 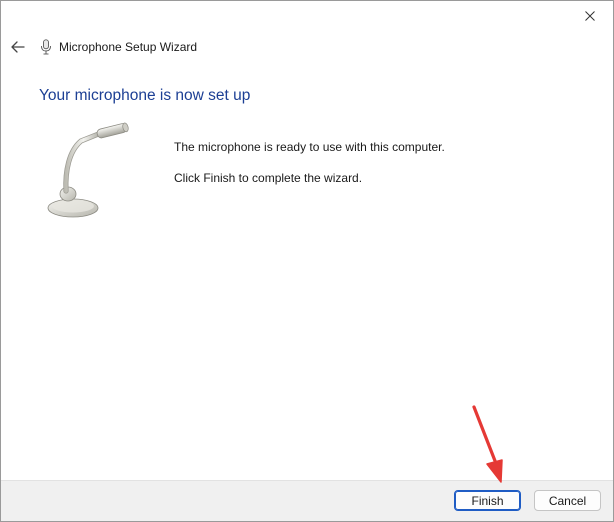 What do you see at coordinates (145, 95) in the screenshot?
I see `page-heading: Your microphone is now set up` at bounding box center [145, 95].